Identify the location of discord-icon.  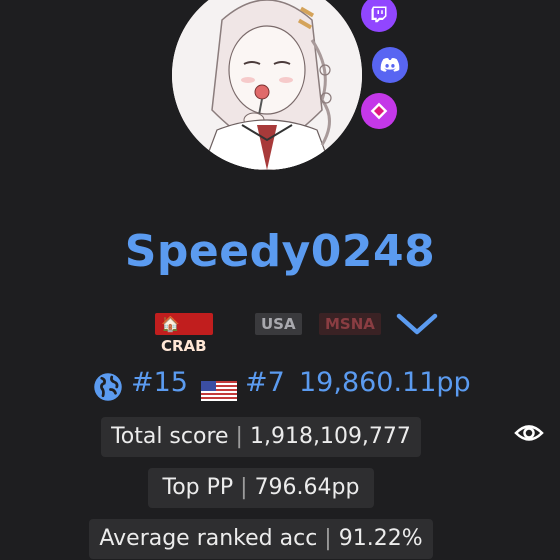
(390, 65).